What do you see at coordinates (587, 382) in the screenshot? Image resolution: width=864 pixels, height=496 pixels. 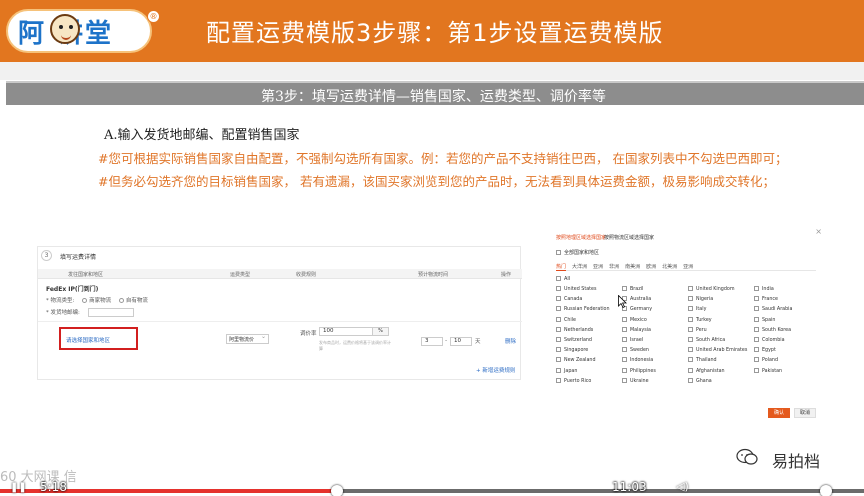 I see `country-option: Puerto Rico` at bounding box center [587, 382].